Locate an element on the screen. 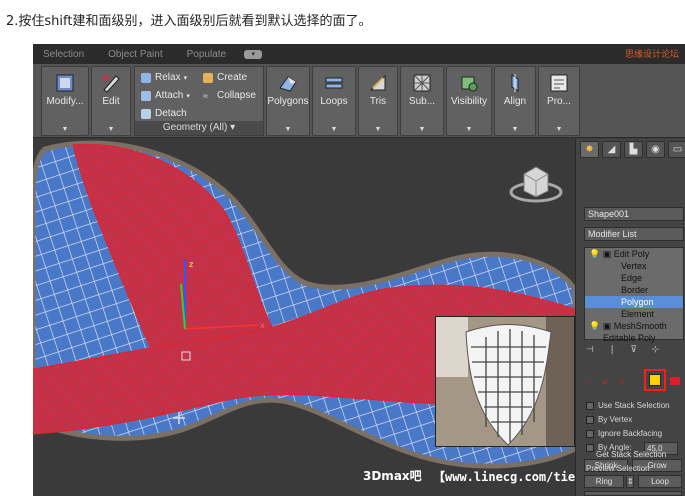 The image size is (685, 496). loops-icon is located at coordinates (334, 83).